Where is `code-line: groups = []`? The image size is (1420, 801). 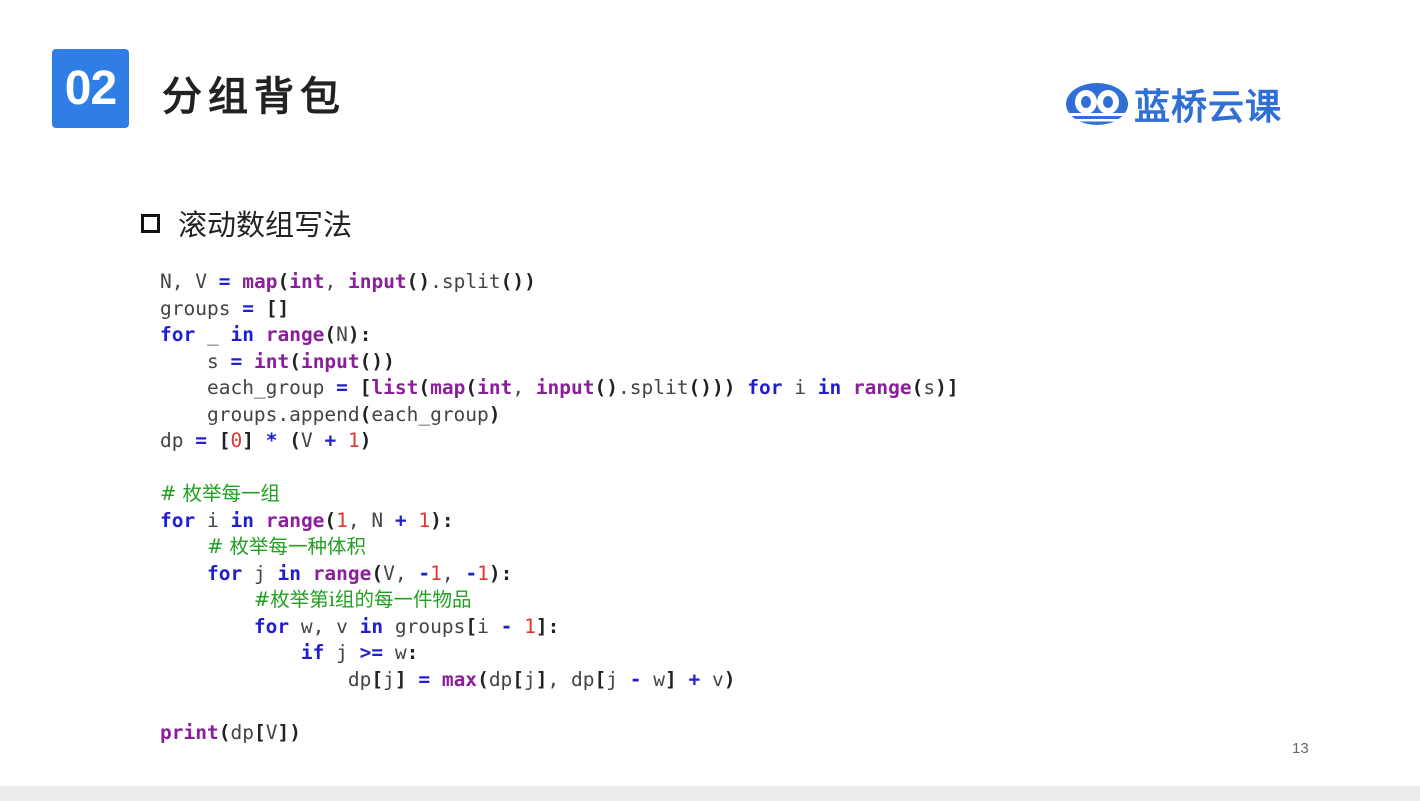
code-line: groups = [] is located at coordinates (225, 308).